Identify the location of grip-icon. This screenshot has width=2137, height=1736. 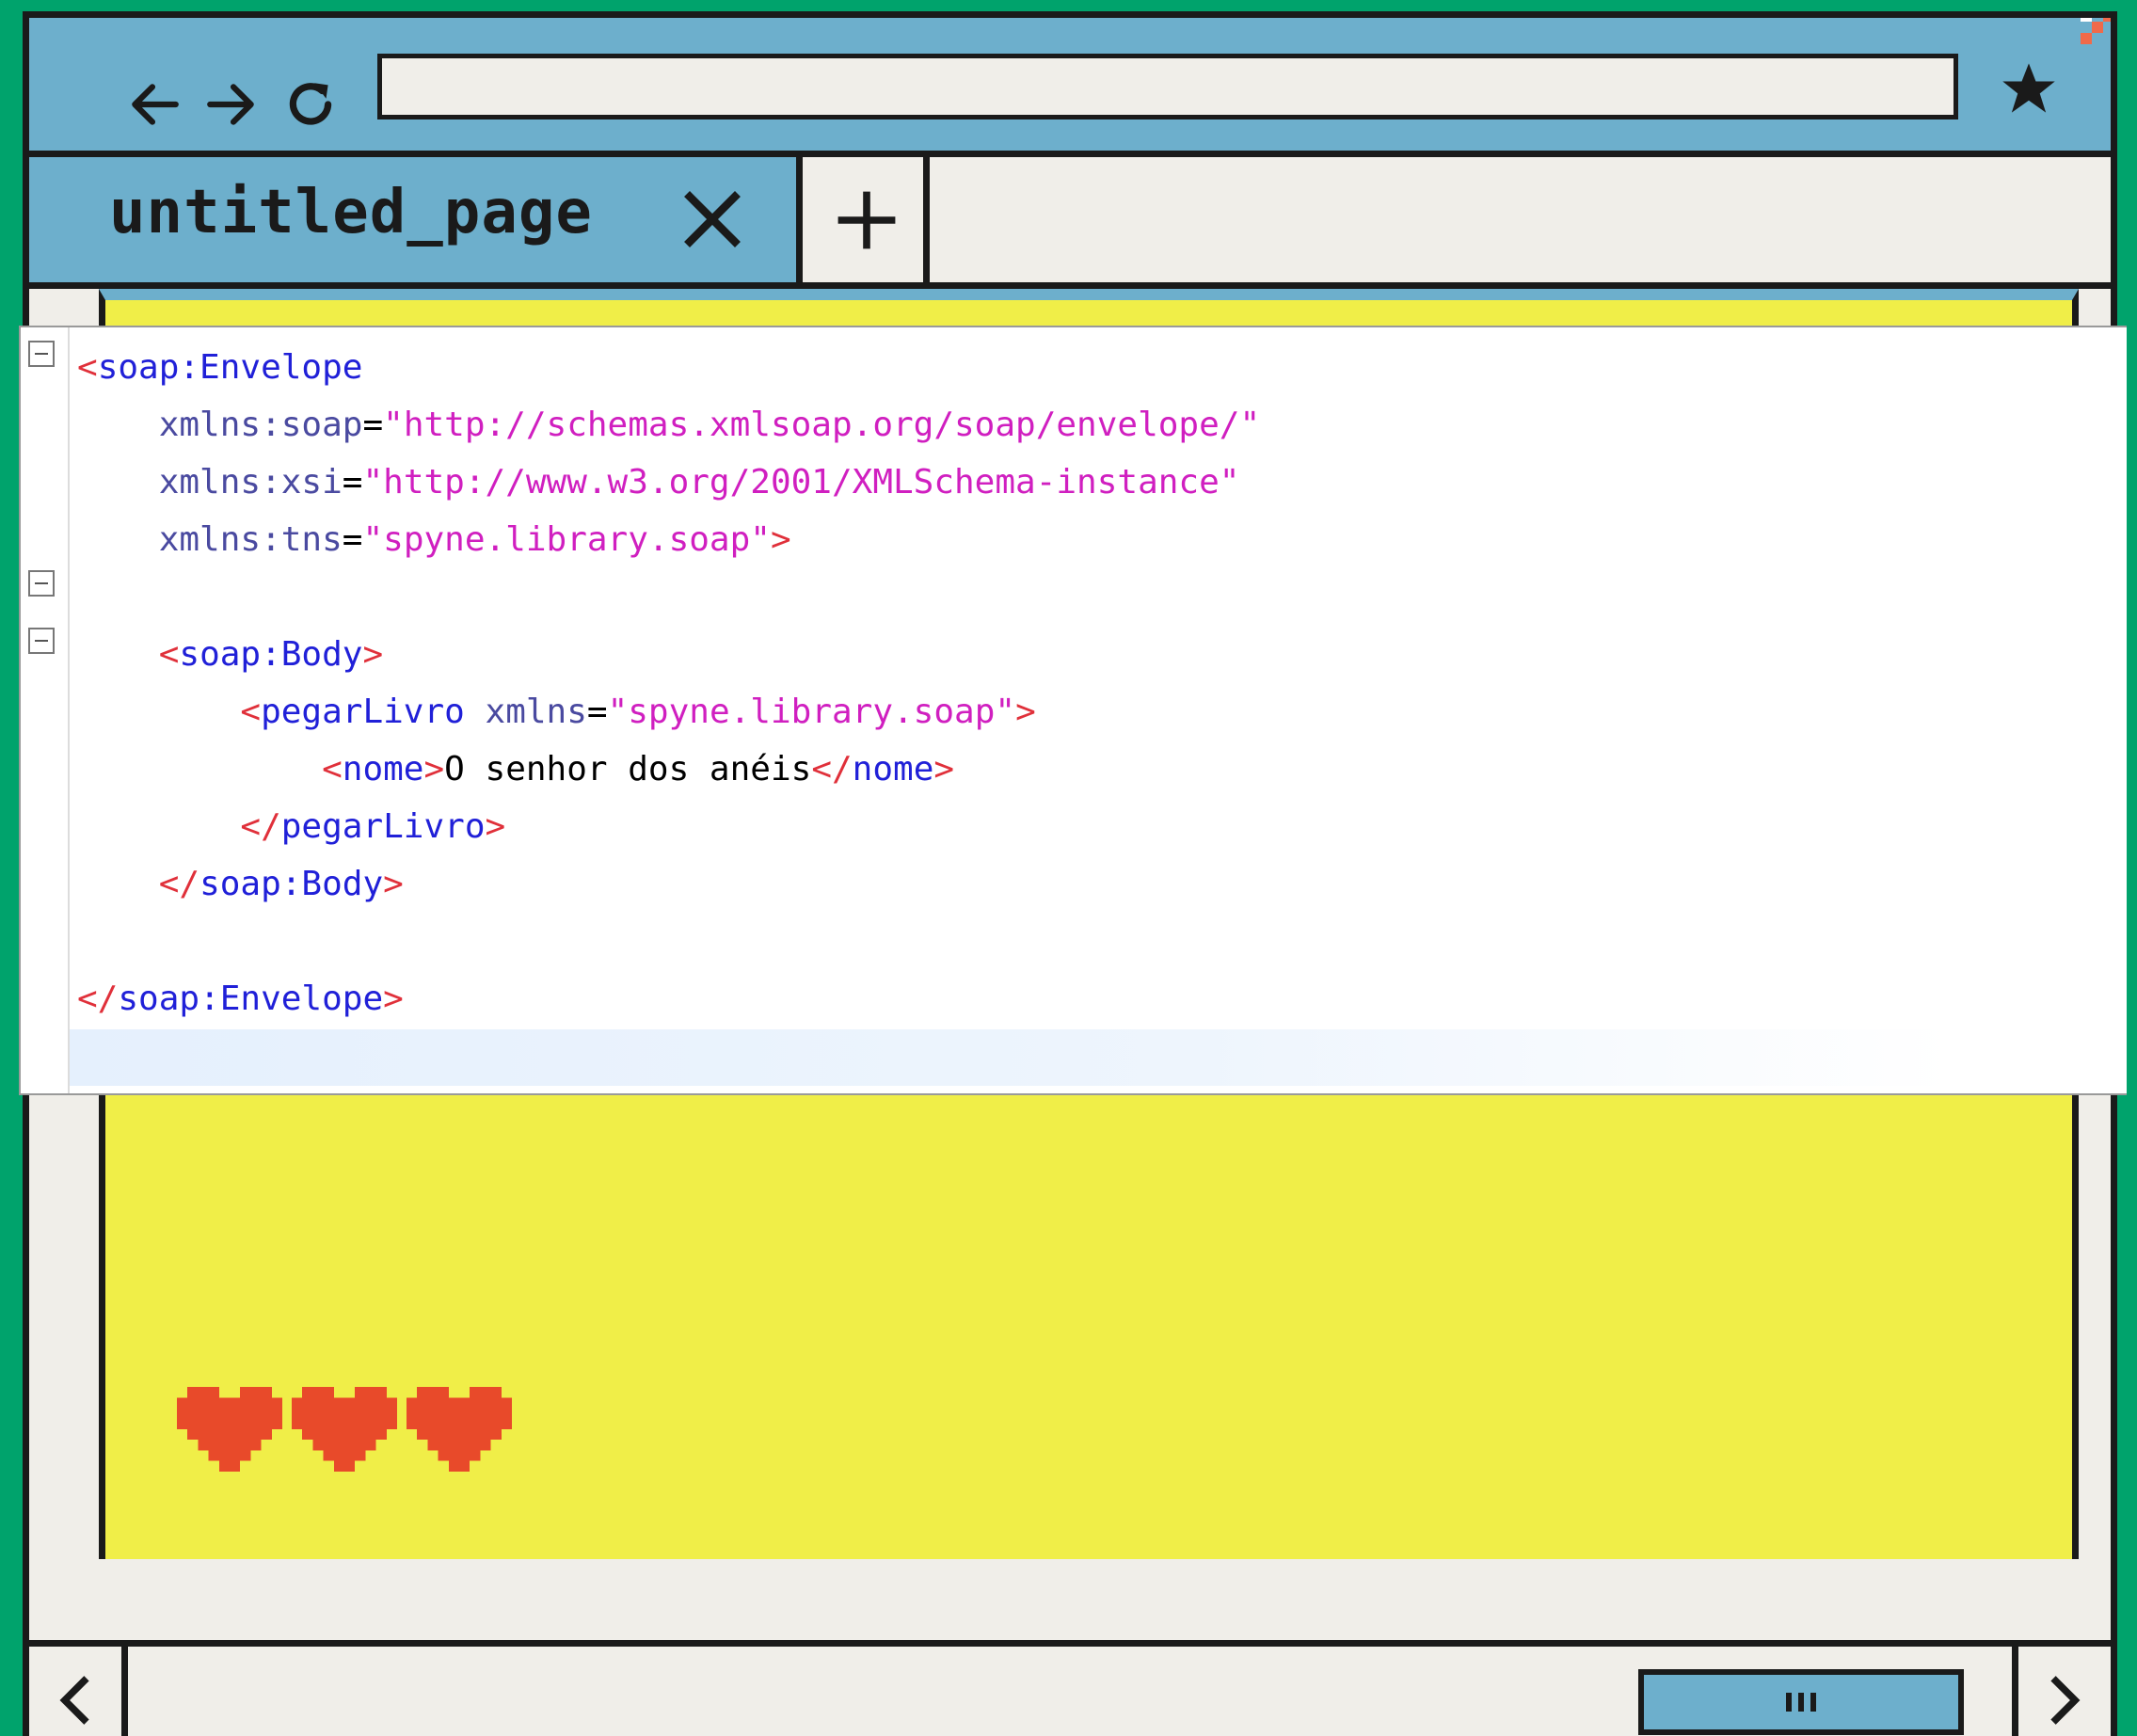
(1801, 1702).